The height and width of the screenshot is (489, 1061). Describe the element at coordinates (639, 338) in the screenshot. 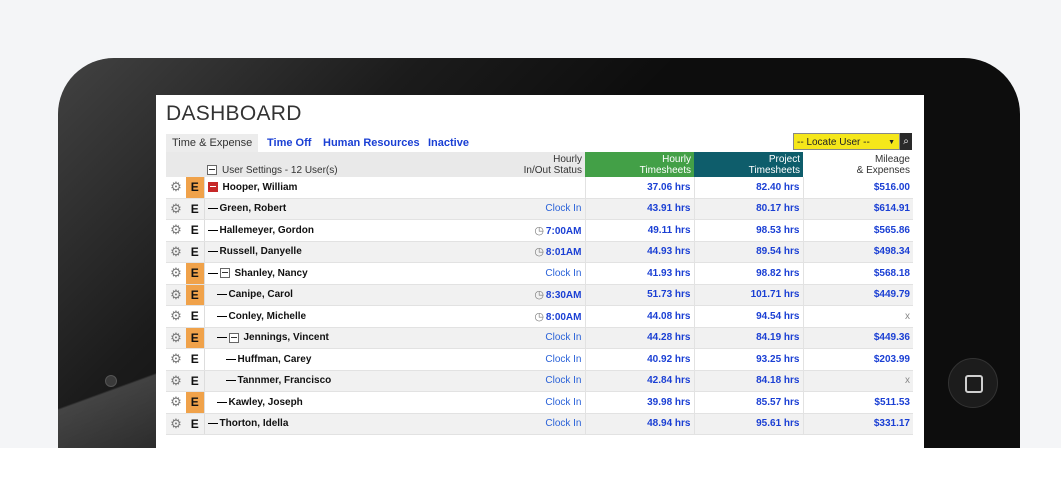

I see `hourly-timesheet-value: 44.28 hrs` at that location.